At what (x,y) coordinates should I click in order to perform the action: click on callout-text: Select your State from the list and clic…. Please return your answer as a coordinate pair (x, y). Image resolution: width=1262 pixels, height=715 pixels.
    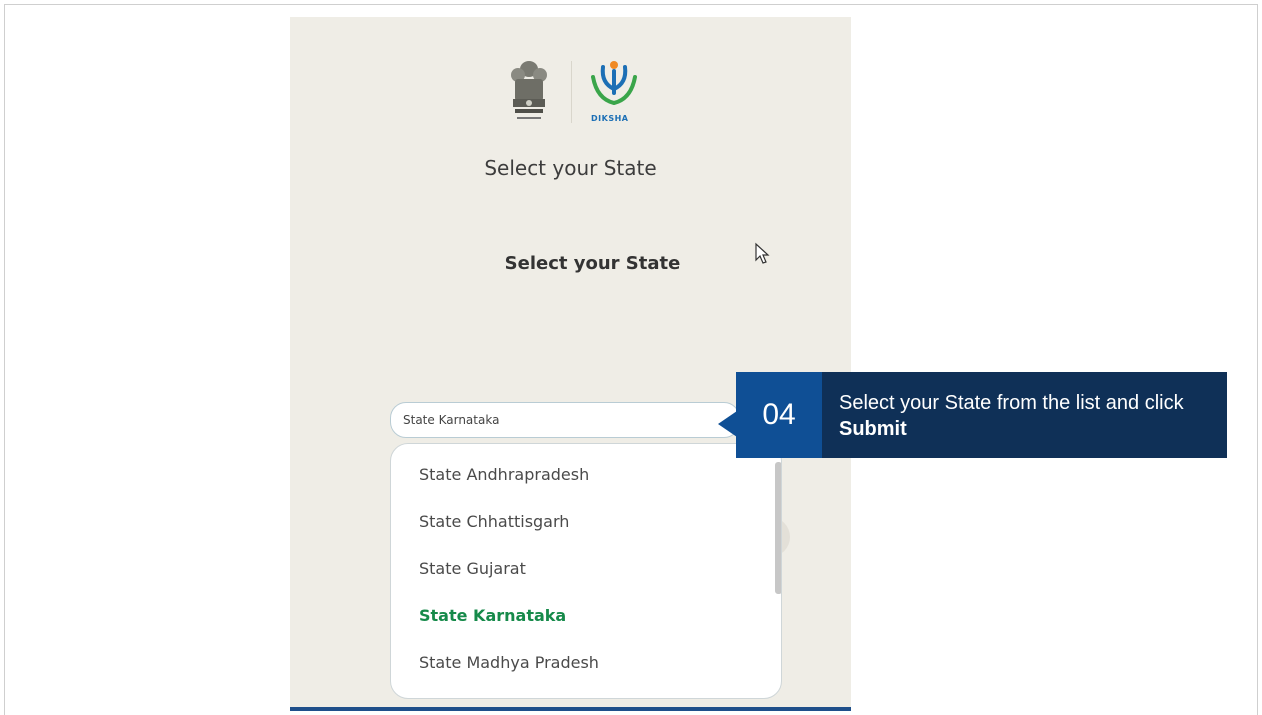
    Looking at the image, I should click on (1024, 416).